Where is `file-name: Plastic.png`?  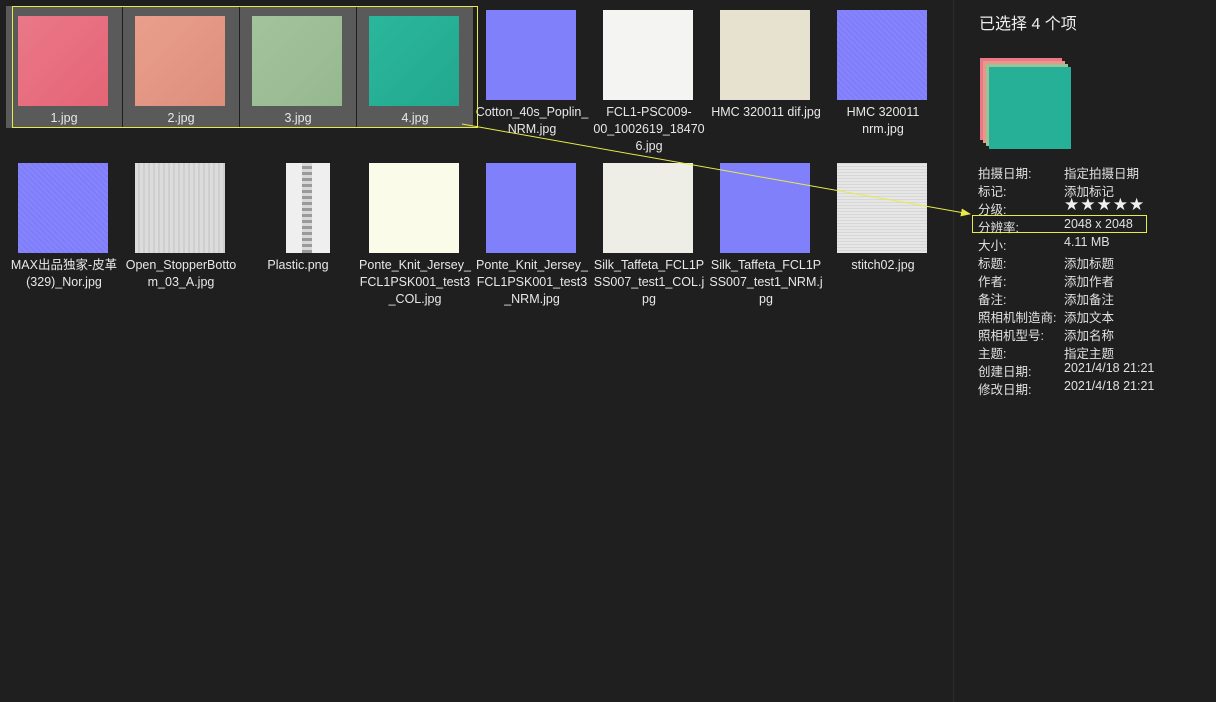 file-name: Plastic.png is located at coordinates (298, 265).